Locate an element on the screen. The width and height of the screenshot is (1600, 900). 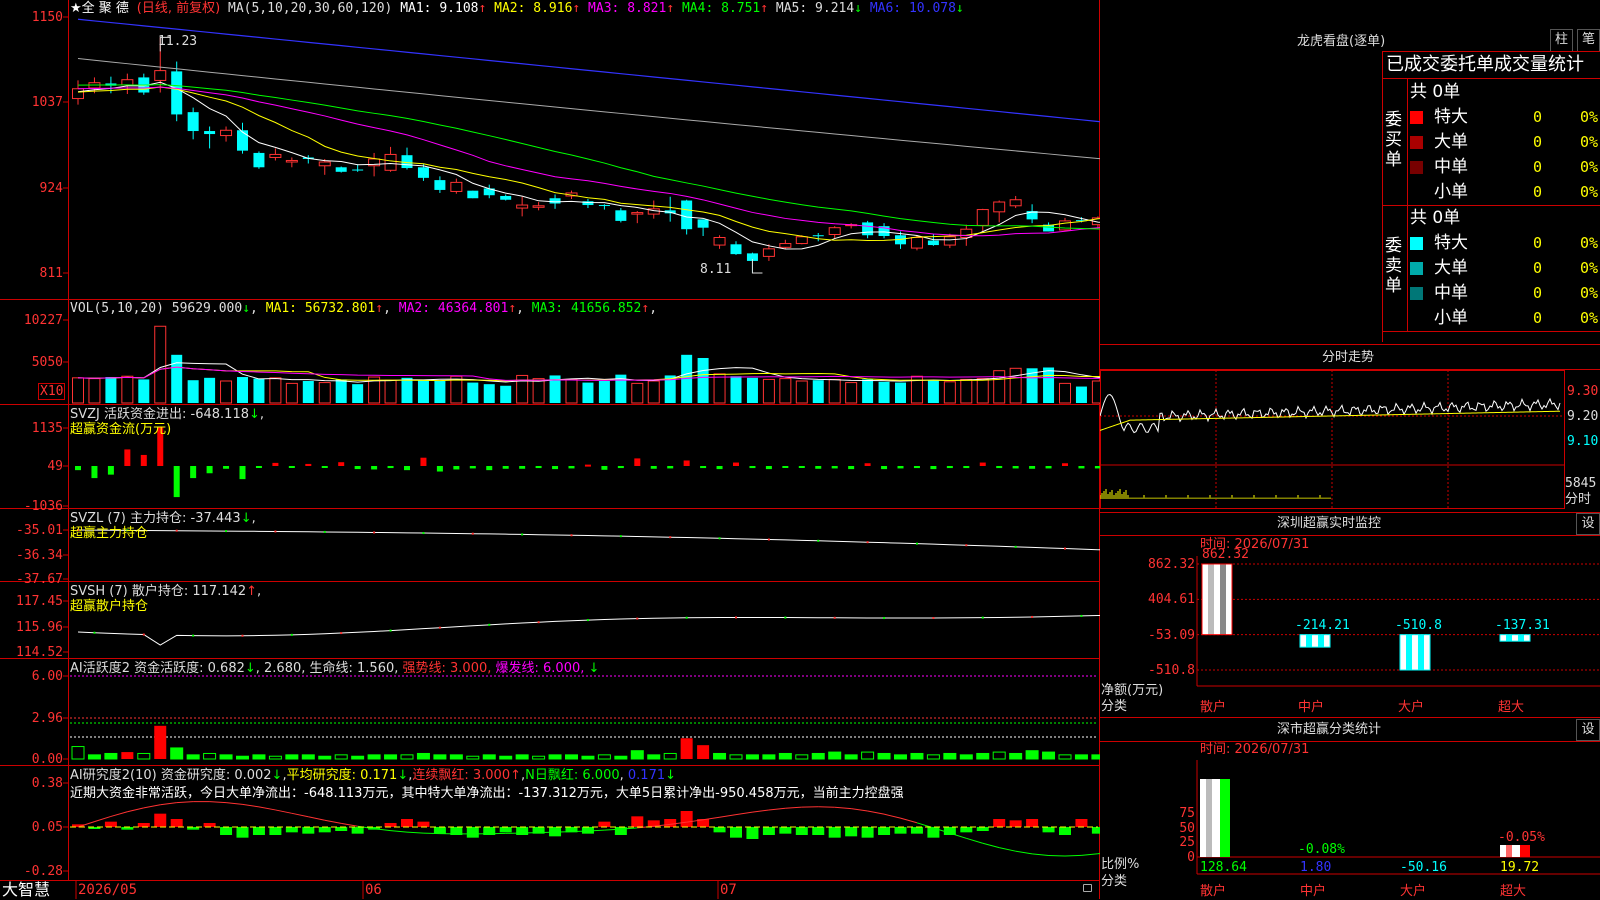
ratio-category-1: 中户 is located at coordinates (1313, 891).